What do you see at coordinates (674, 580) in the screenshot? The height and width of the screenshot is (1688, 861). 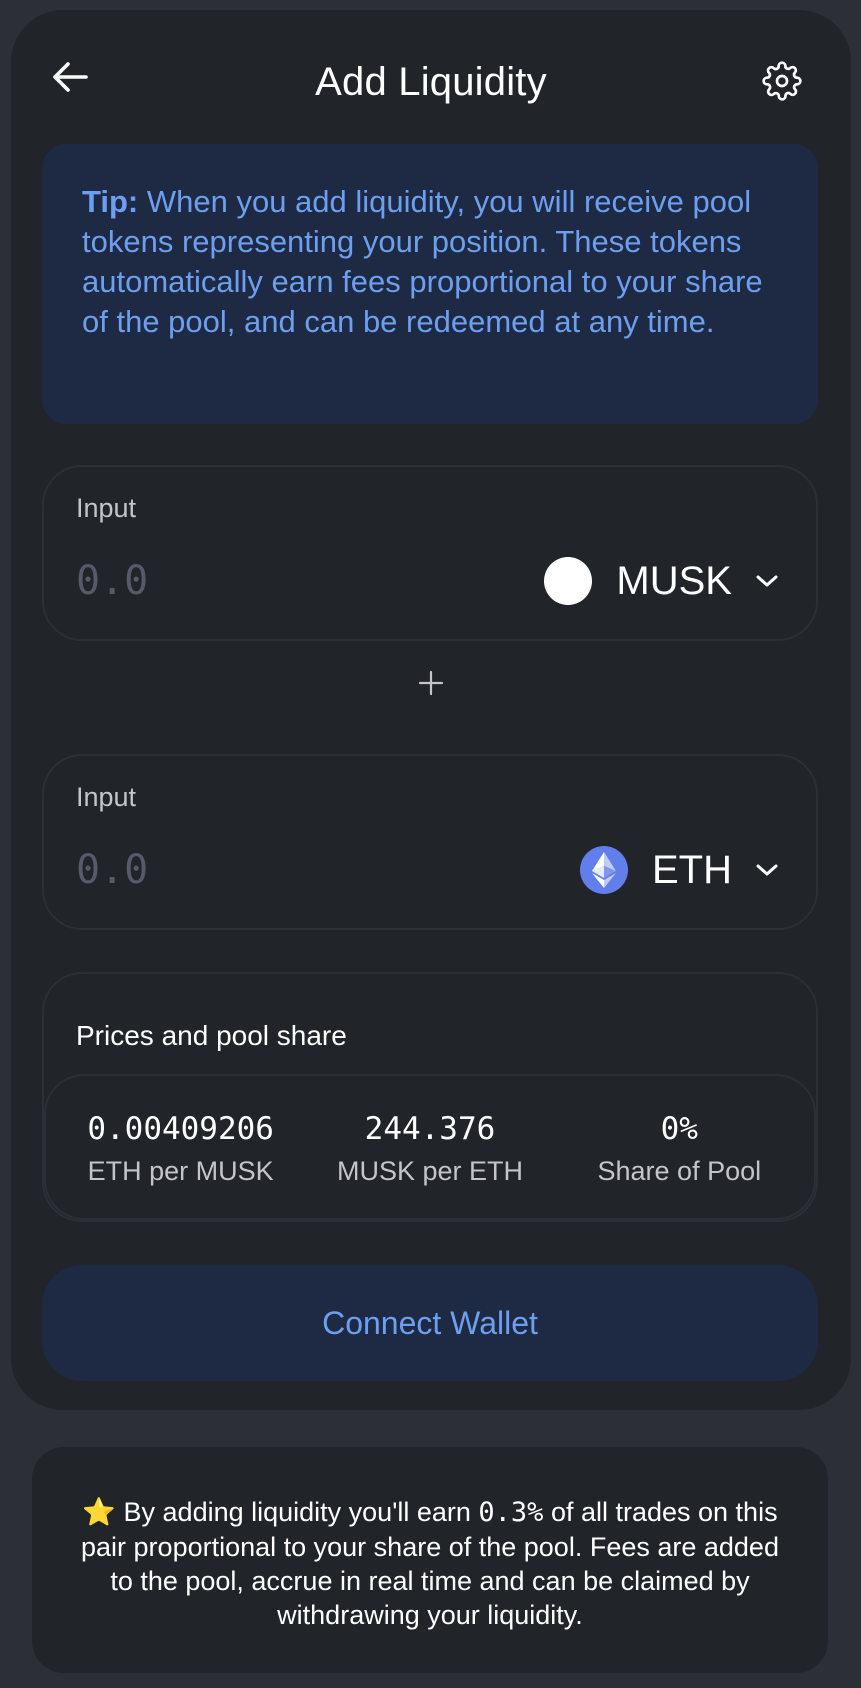 I see `token-symbol: MUSK` at bounding box center [674, 580].